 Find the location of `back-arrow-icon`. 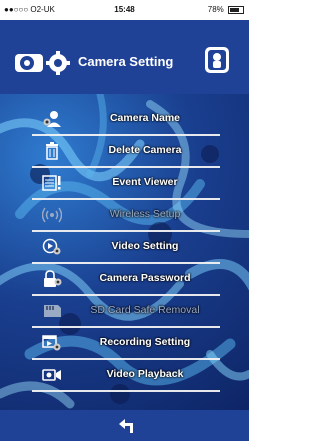

back-arrow-icon is located at coordinates (125, 425).